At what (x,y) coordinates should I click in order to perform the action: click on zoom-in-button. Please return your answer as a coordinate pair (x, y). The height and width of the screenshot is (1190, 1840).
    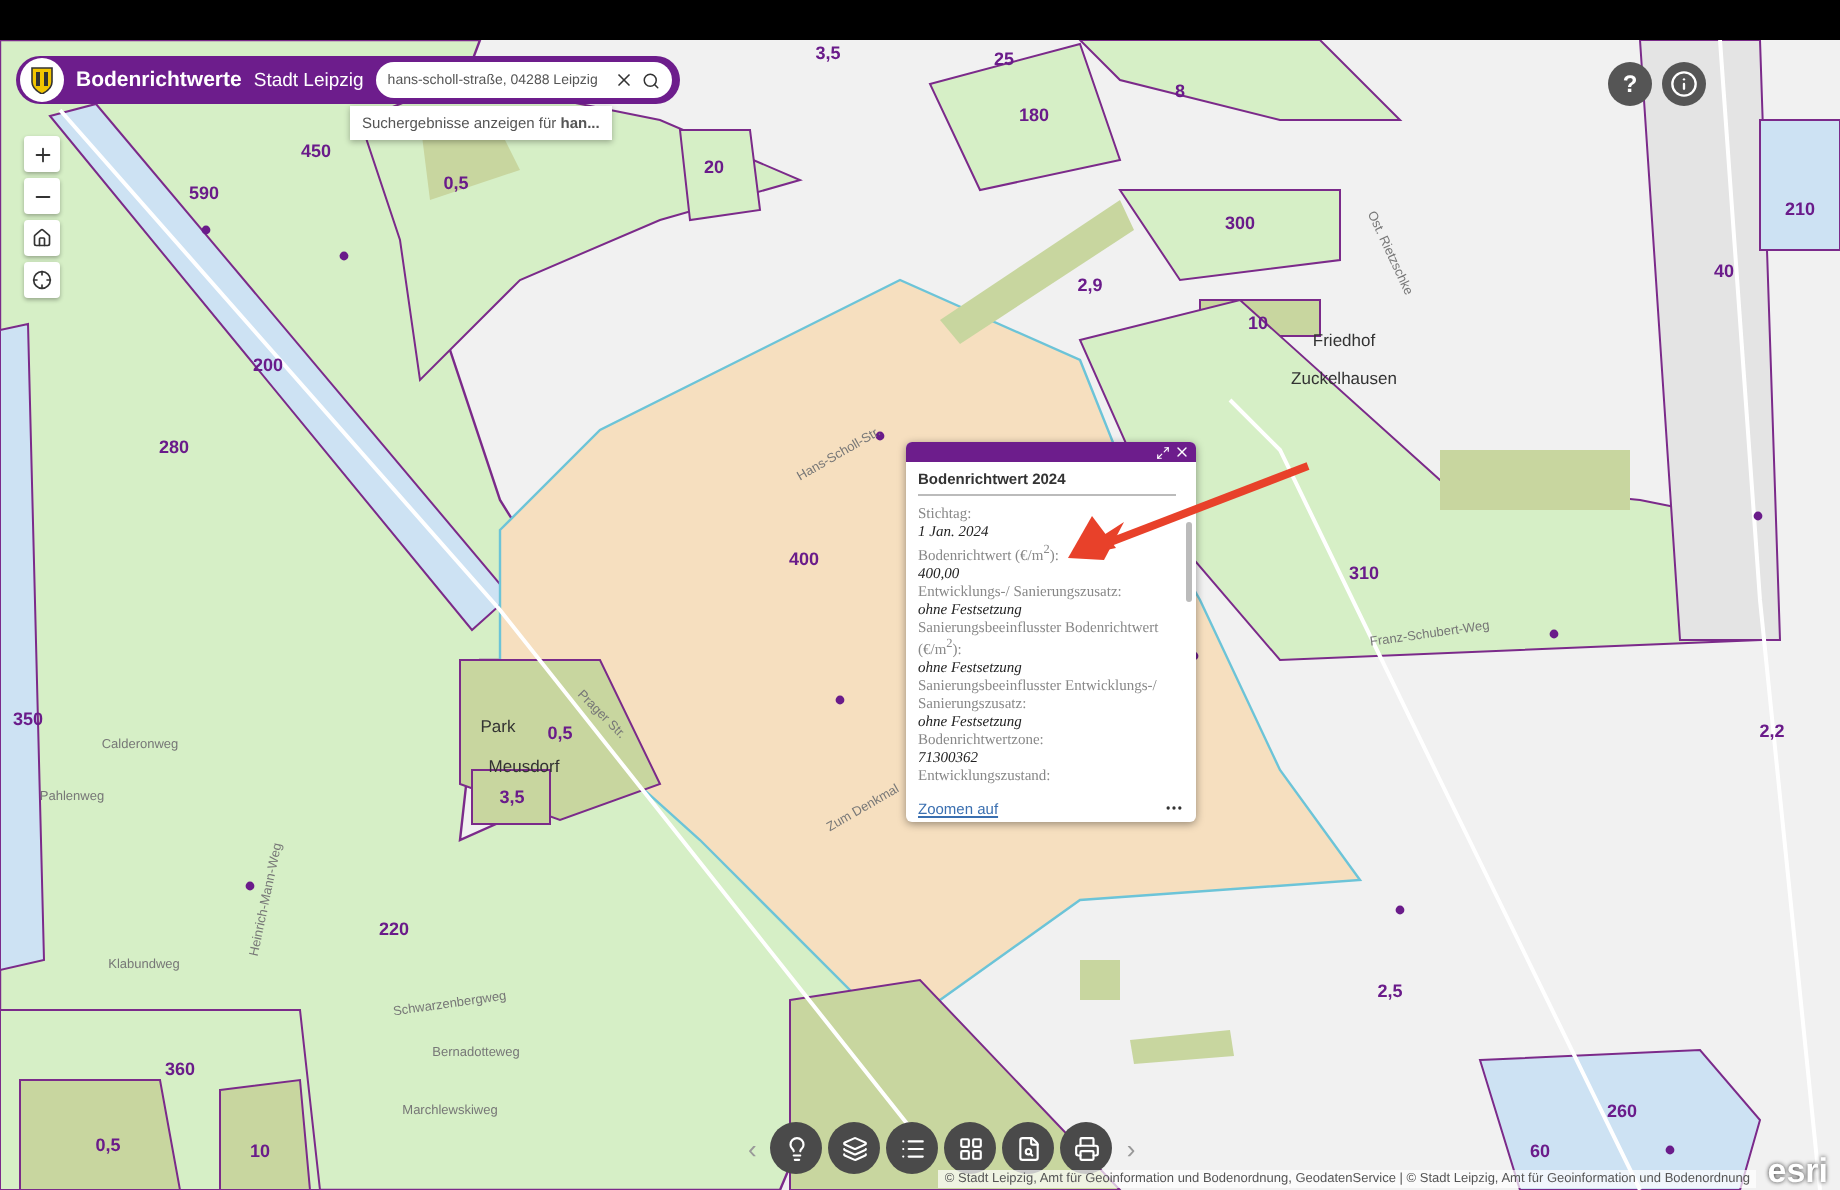
    Looking at the image, I should click on (42, 154).